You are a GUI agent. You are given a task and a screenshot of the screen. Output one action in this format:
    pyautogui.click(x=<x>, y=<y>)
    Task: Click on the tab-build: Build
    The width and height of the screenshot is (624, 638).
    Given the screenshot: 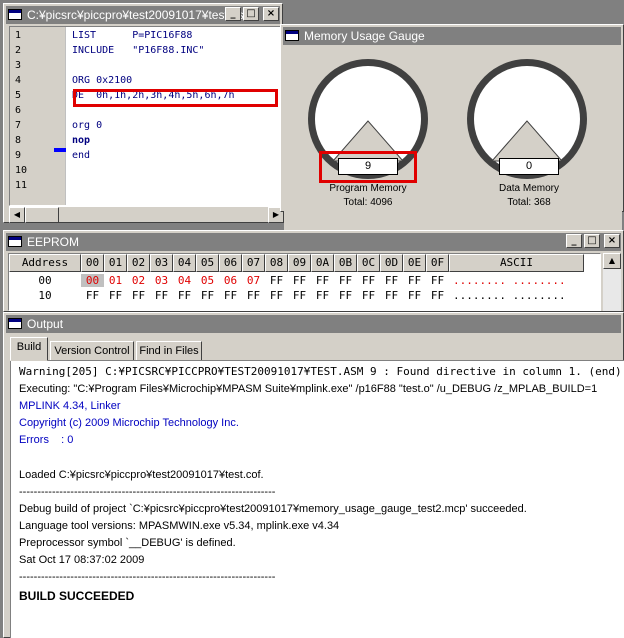 What is the action you would take?
    pyautogui.click(x=29, y=349)
    